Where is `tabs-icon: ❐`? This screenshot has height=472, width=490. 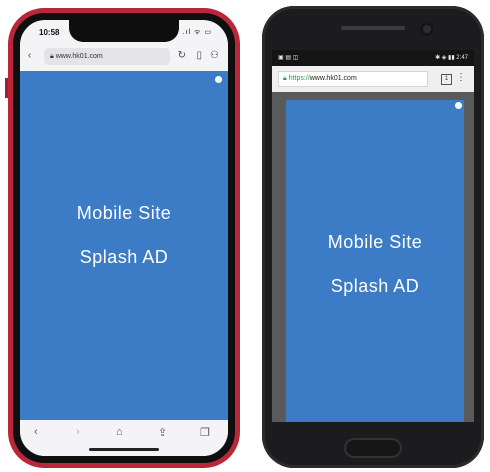
tabs-icon: ❐ is located at coordinates (205, 432).